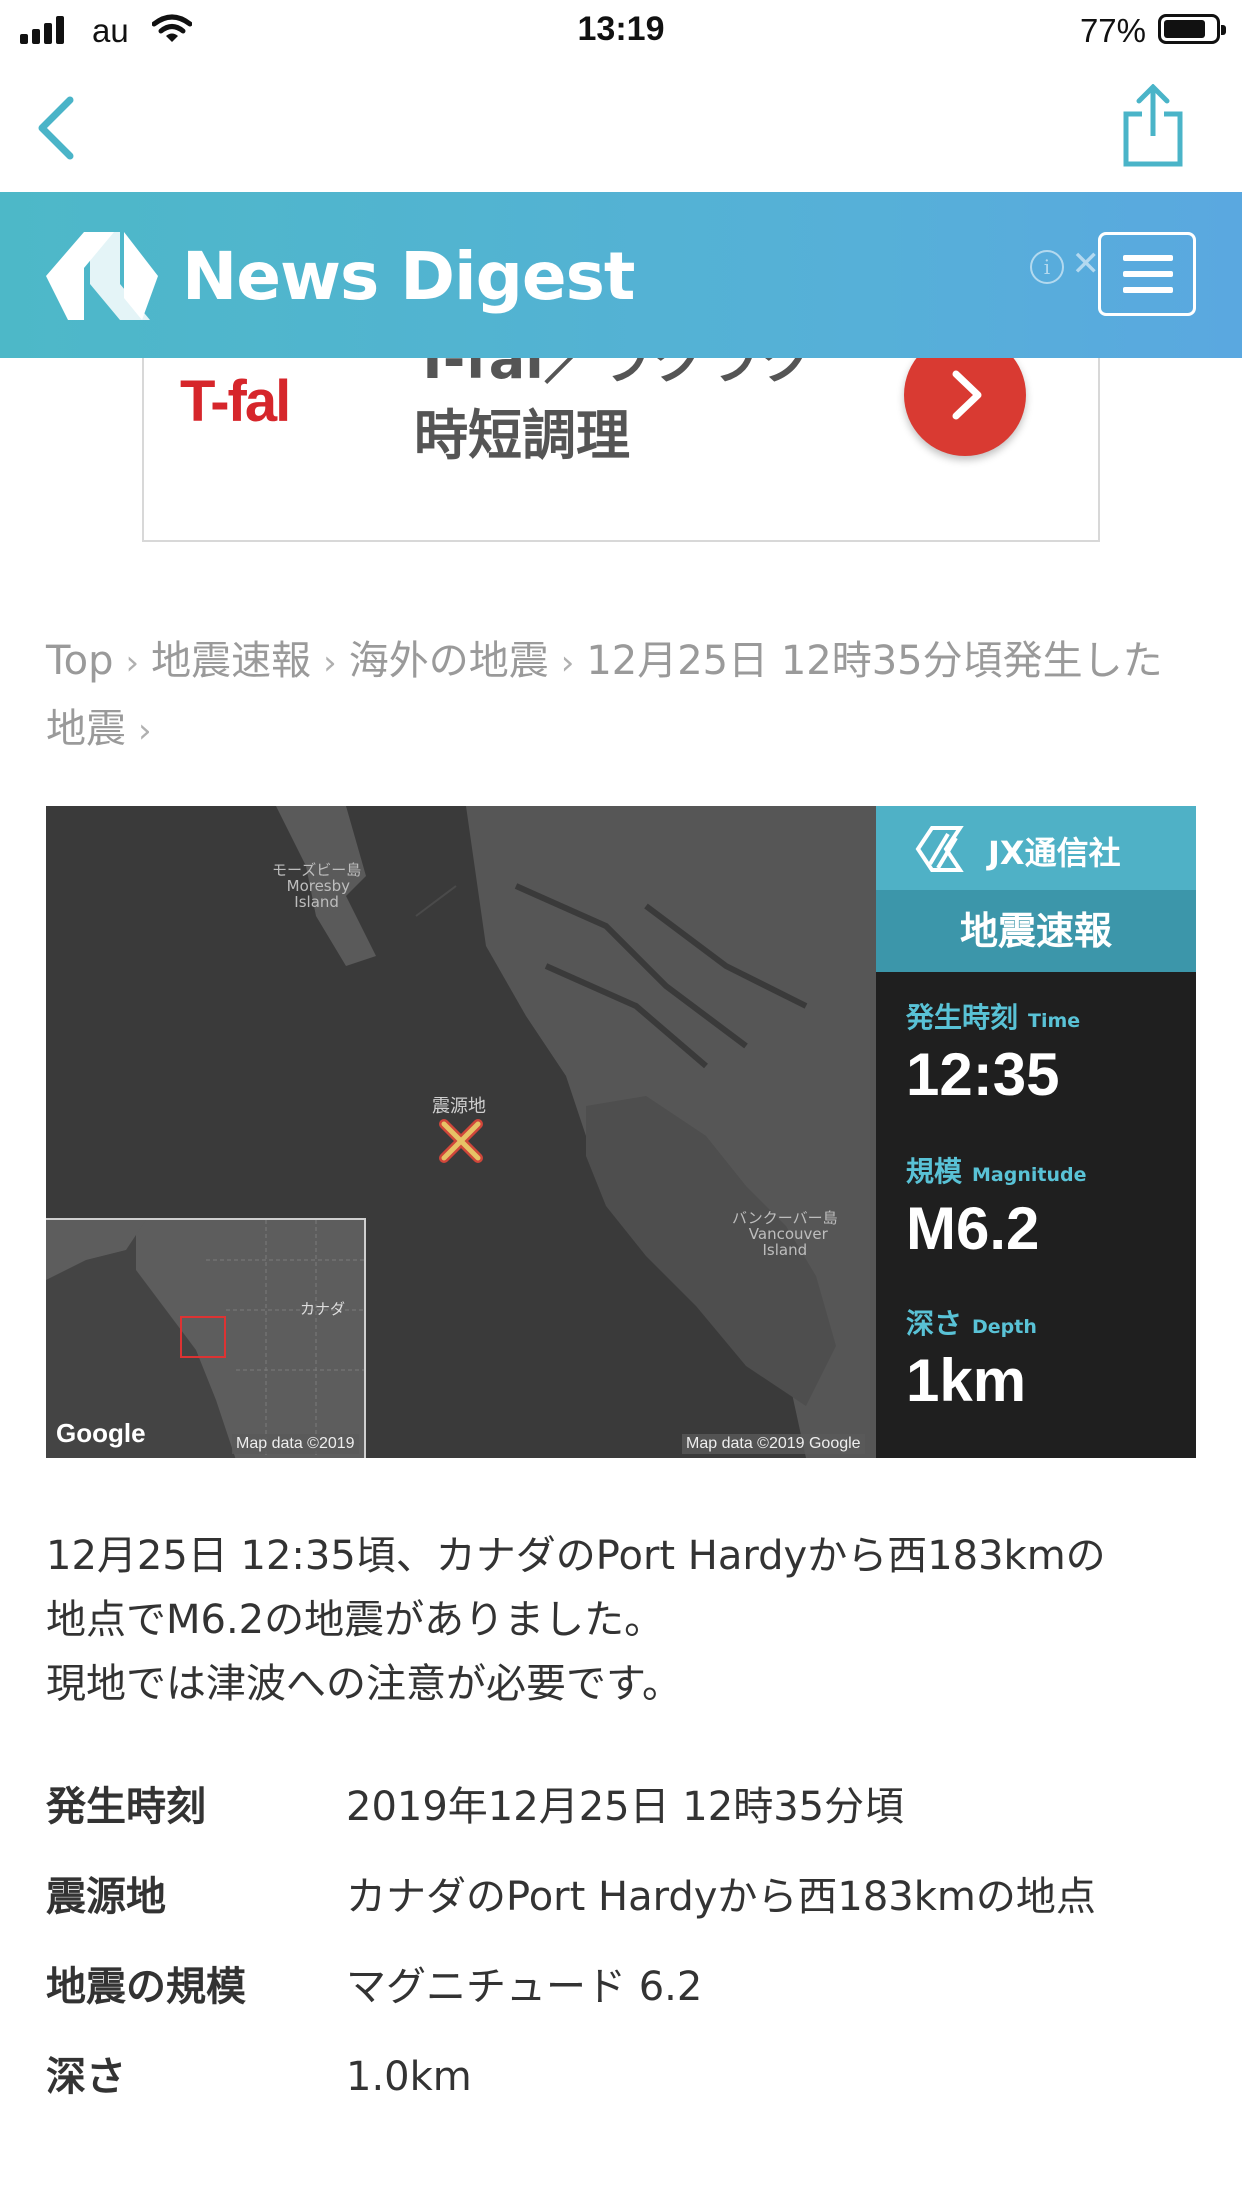  I want to click on panel-magnitude-value: M6.2, so click(973, 1228).